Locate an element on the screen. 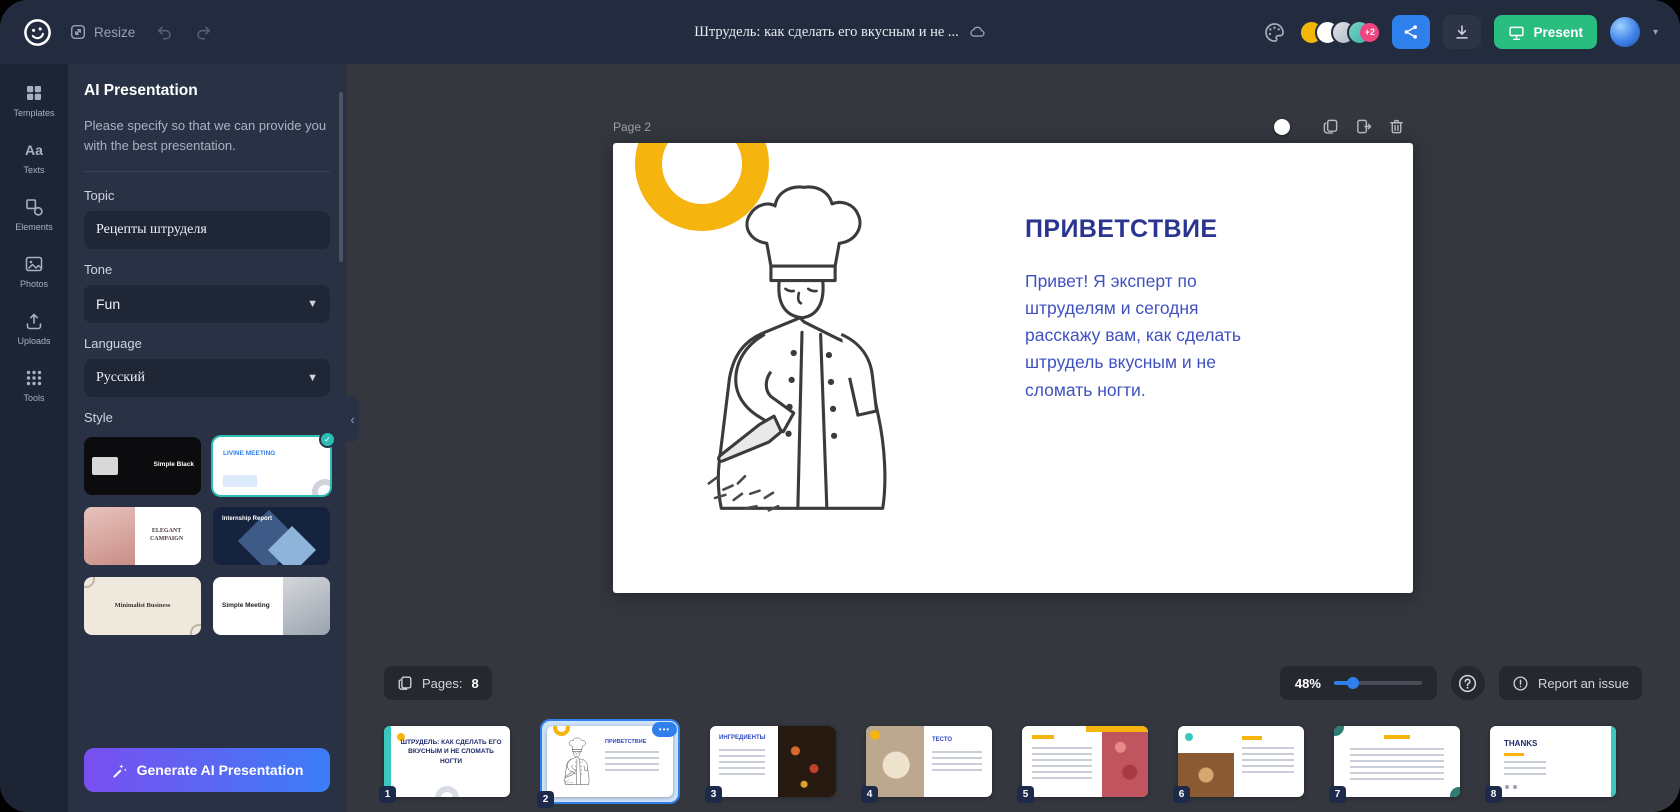 The width and height of the screenshot is (1680, 812). page-number-badge: 3 is located at coordinates (713, 794).